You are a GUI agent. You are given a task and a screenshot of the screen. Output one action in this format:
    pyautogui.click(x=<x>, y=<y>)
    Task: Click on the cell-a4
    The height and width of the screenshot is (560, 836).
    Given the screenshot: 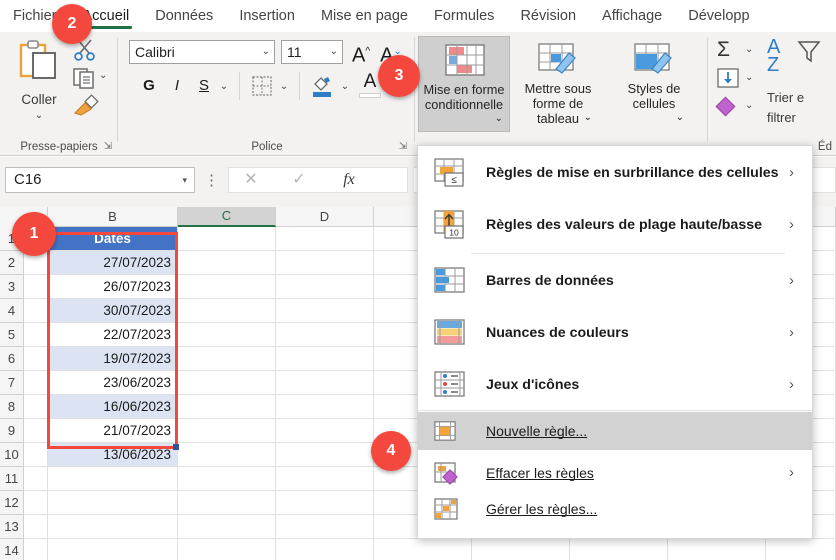 What is the action you would take?
    pyautogui.click(x=36, y=311)
    